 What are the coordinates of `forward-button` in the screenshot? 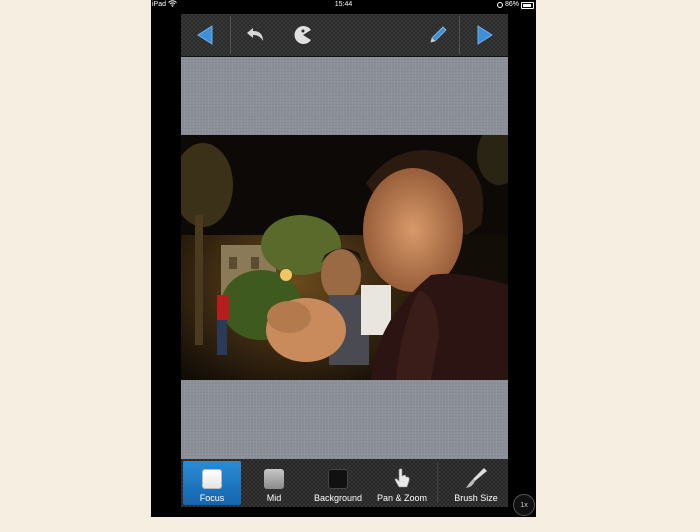 It's located at (484, 35).